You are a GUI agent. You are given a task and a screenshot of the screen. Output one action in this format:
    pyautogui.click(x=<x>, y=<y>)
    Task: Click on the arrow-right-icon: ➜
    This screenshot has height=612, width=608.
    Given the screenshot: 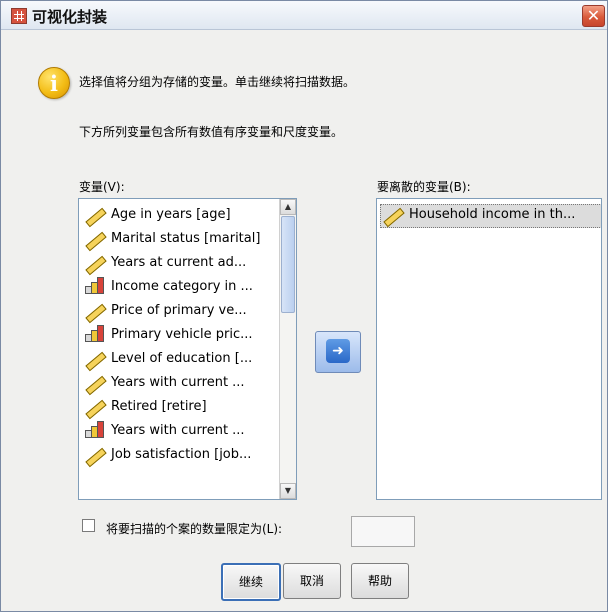 What is the action you would take?
    pyautogui.click(x=338, y=351)
    